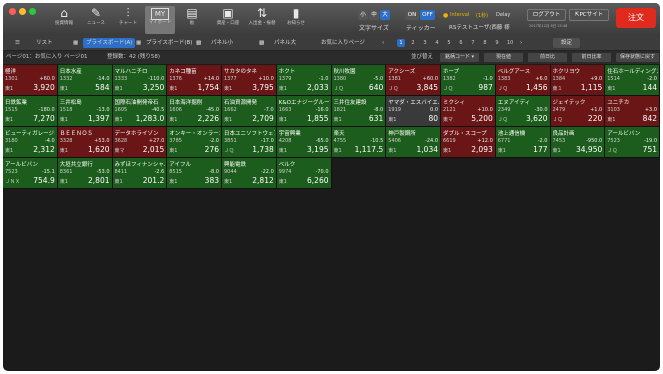 This screenshot has width=663, height=374. Describe the element at coordinates (401, 43) in the screenshot. I see `page-1-button: 1` at that location.